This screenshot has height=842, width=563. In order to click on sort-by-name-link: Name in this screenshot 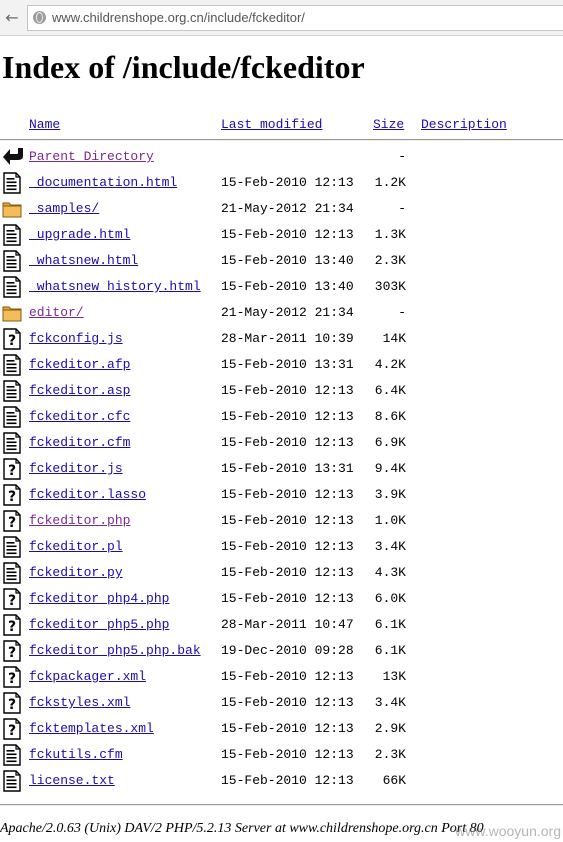, I will do `click(44, 125)`.